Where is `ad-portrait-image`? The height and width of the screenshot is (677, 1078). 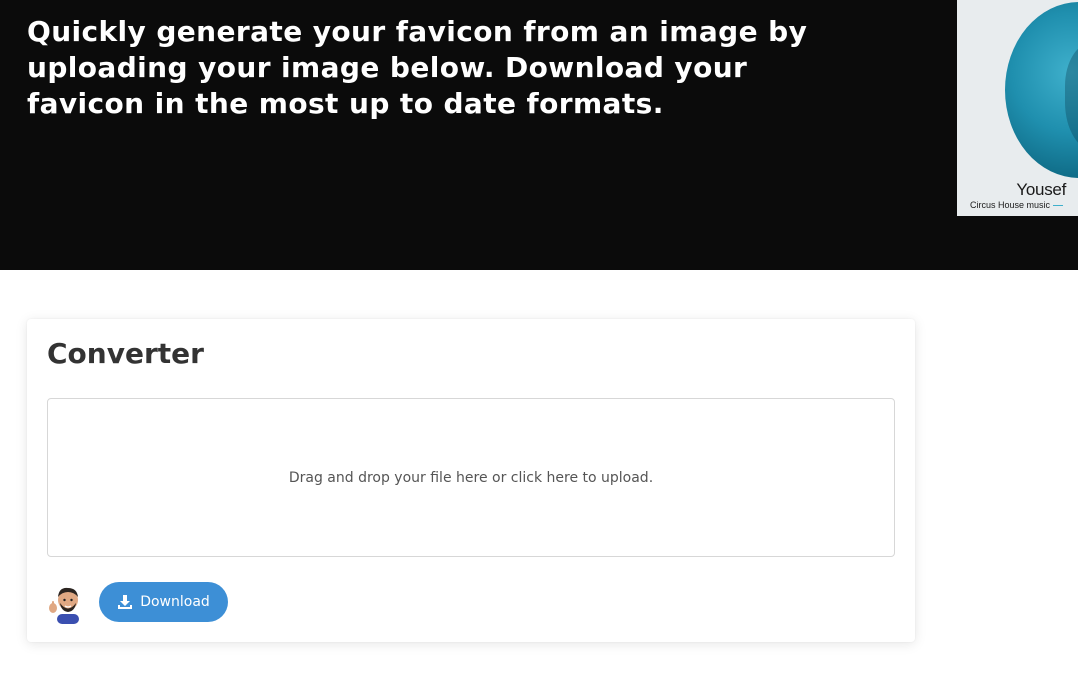
ad-portrait-image is located at coordinates (1041, 90).